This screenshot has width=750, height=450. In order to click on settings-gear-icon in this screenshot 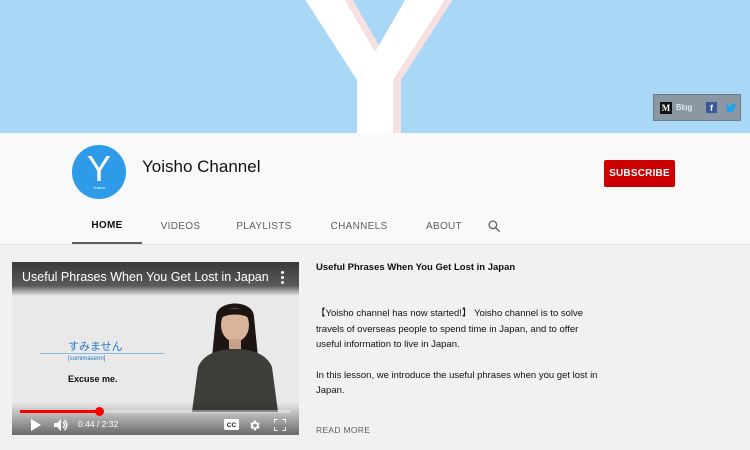, I will do `click(254, 425)`.